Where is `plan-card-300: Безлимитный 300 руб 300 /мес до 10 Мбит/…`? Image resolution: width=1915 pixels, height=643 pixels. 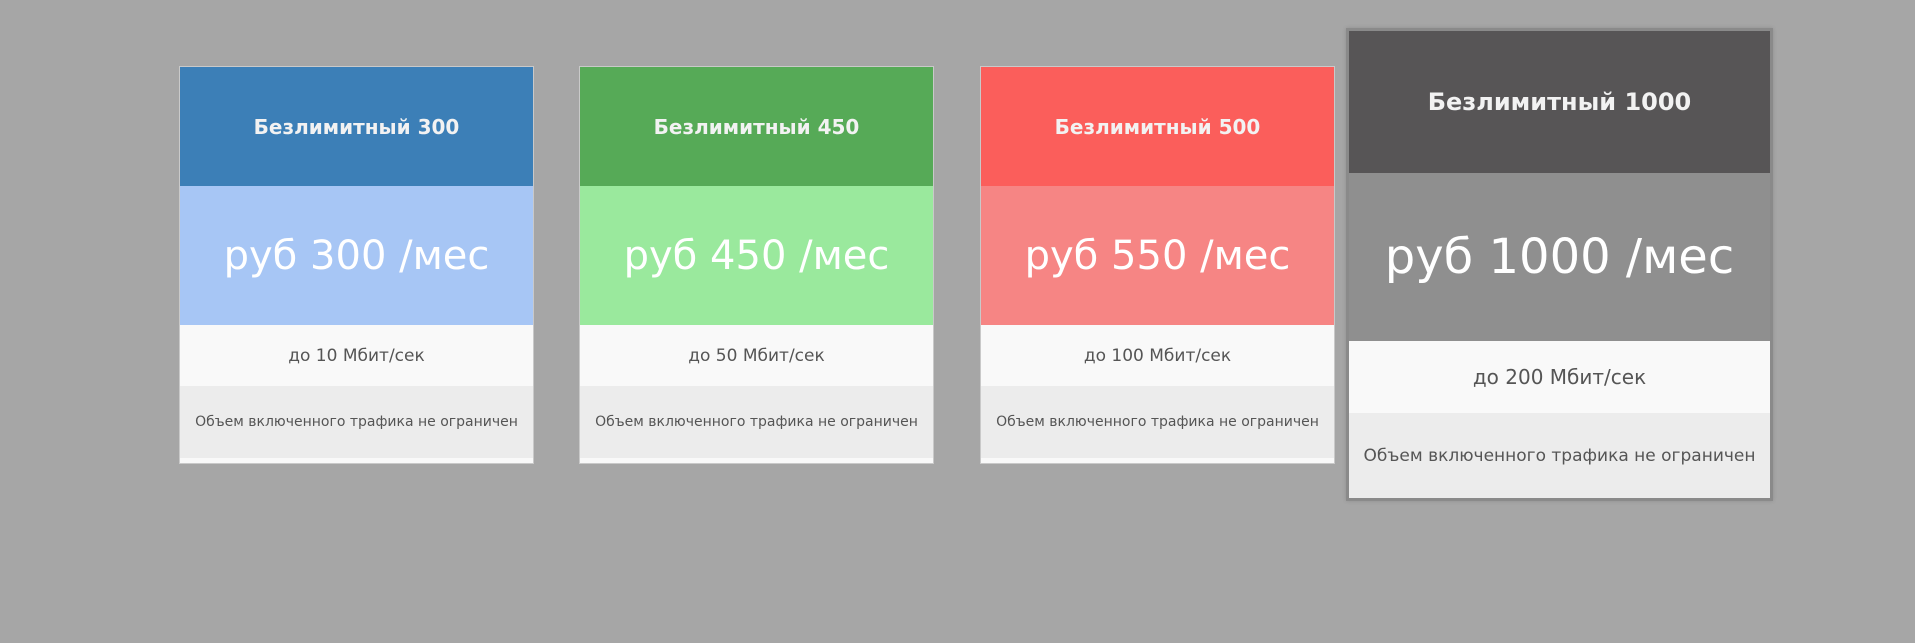 plan-card-300: Безлимитный 300 руб 300 /мес до 10 Мбит/… is located at coordinates (356, 265).